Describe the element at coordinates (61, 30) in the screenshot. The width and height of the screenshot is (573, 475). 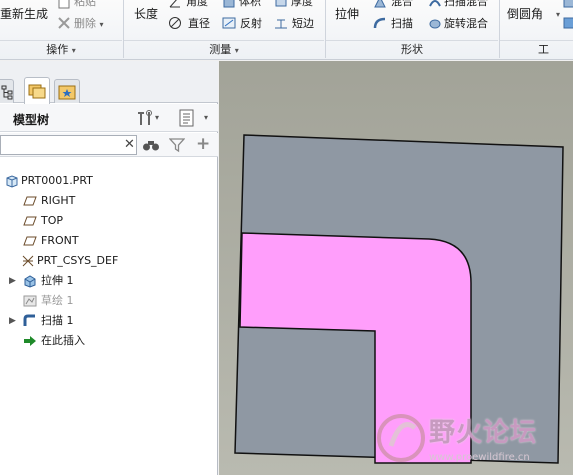
I see `operations-group: 重新生成 粘贴 删除 ▾ 操作 ▾` at that location.